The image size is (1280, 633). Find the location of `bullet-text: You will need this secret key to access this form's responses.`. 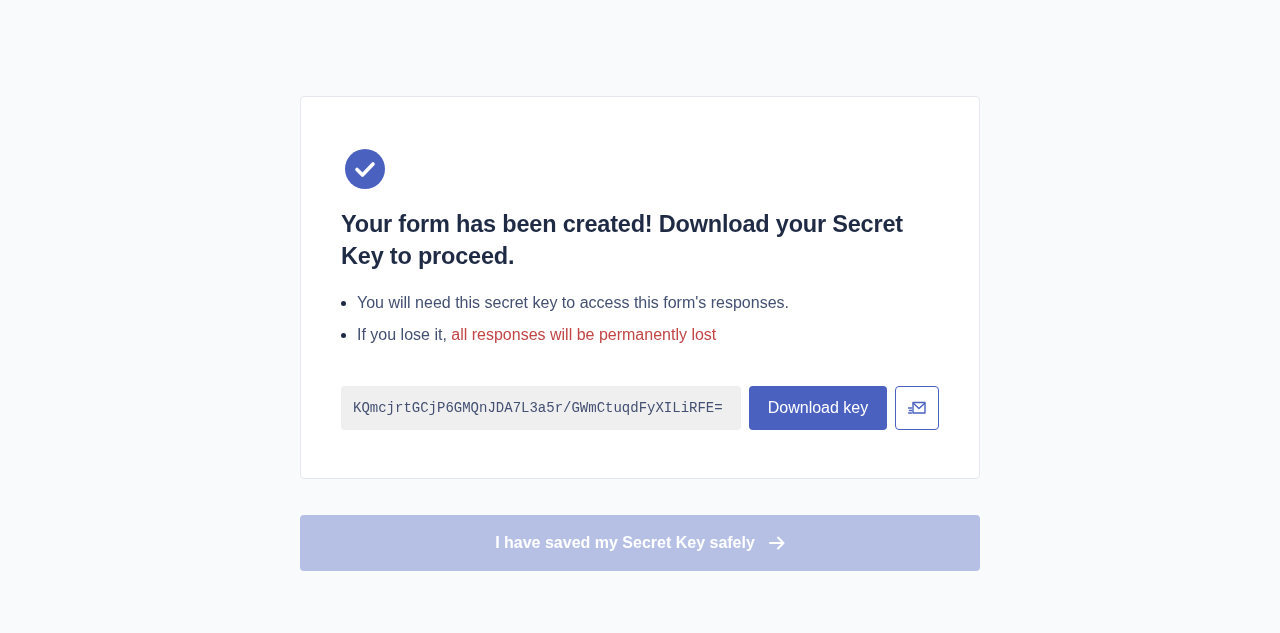

bullet-text: You will need this secret key to access this form's responses. is located at coordinates (573, 303).